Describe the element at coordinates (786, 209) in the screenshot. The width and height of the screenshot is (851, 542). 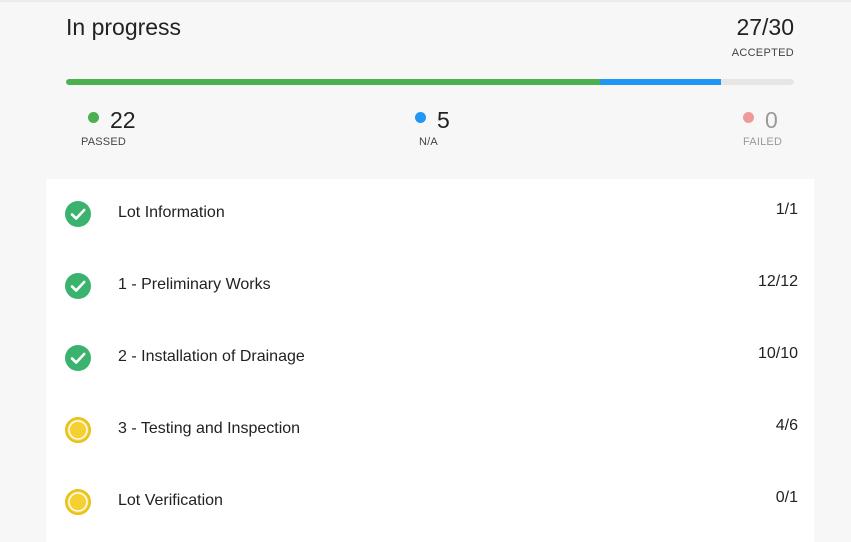
I see `list-item-count: 1/1` at that location.